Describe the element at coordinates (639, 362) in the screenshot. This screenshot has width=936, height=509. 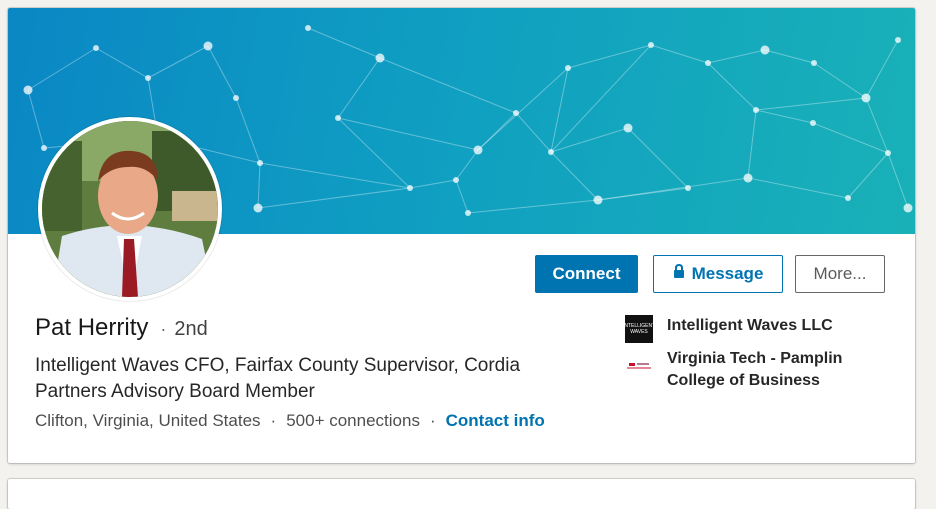
I see `school-logo-icon` at that location.